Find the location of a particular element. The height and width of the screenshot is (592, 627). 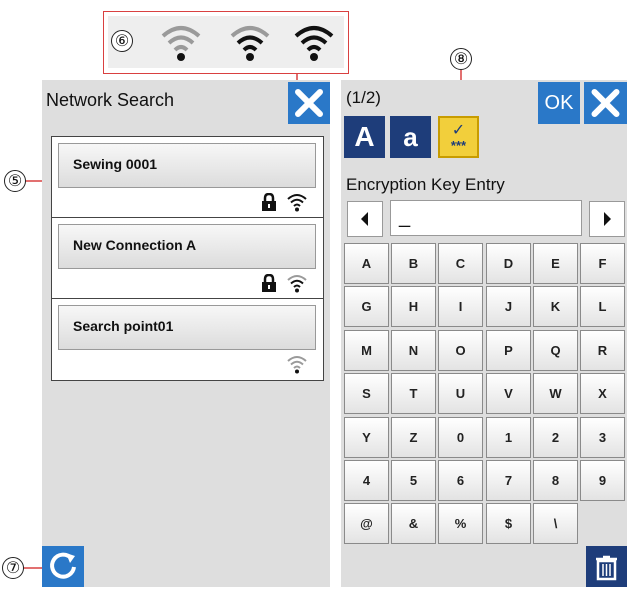

wifi-strong-icon is located at coordinates (297, 203).